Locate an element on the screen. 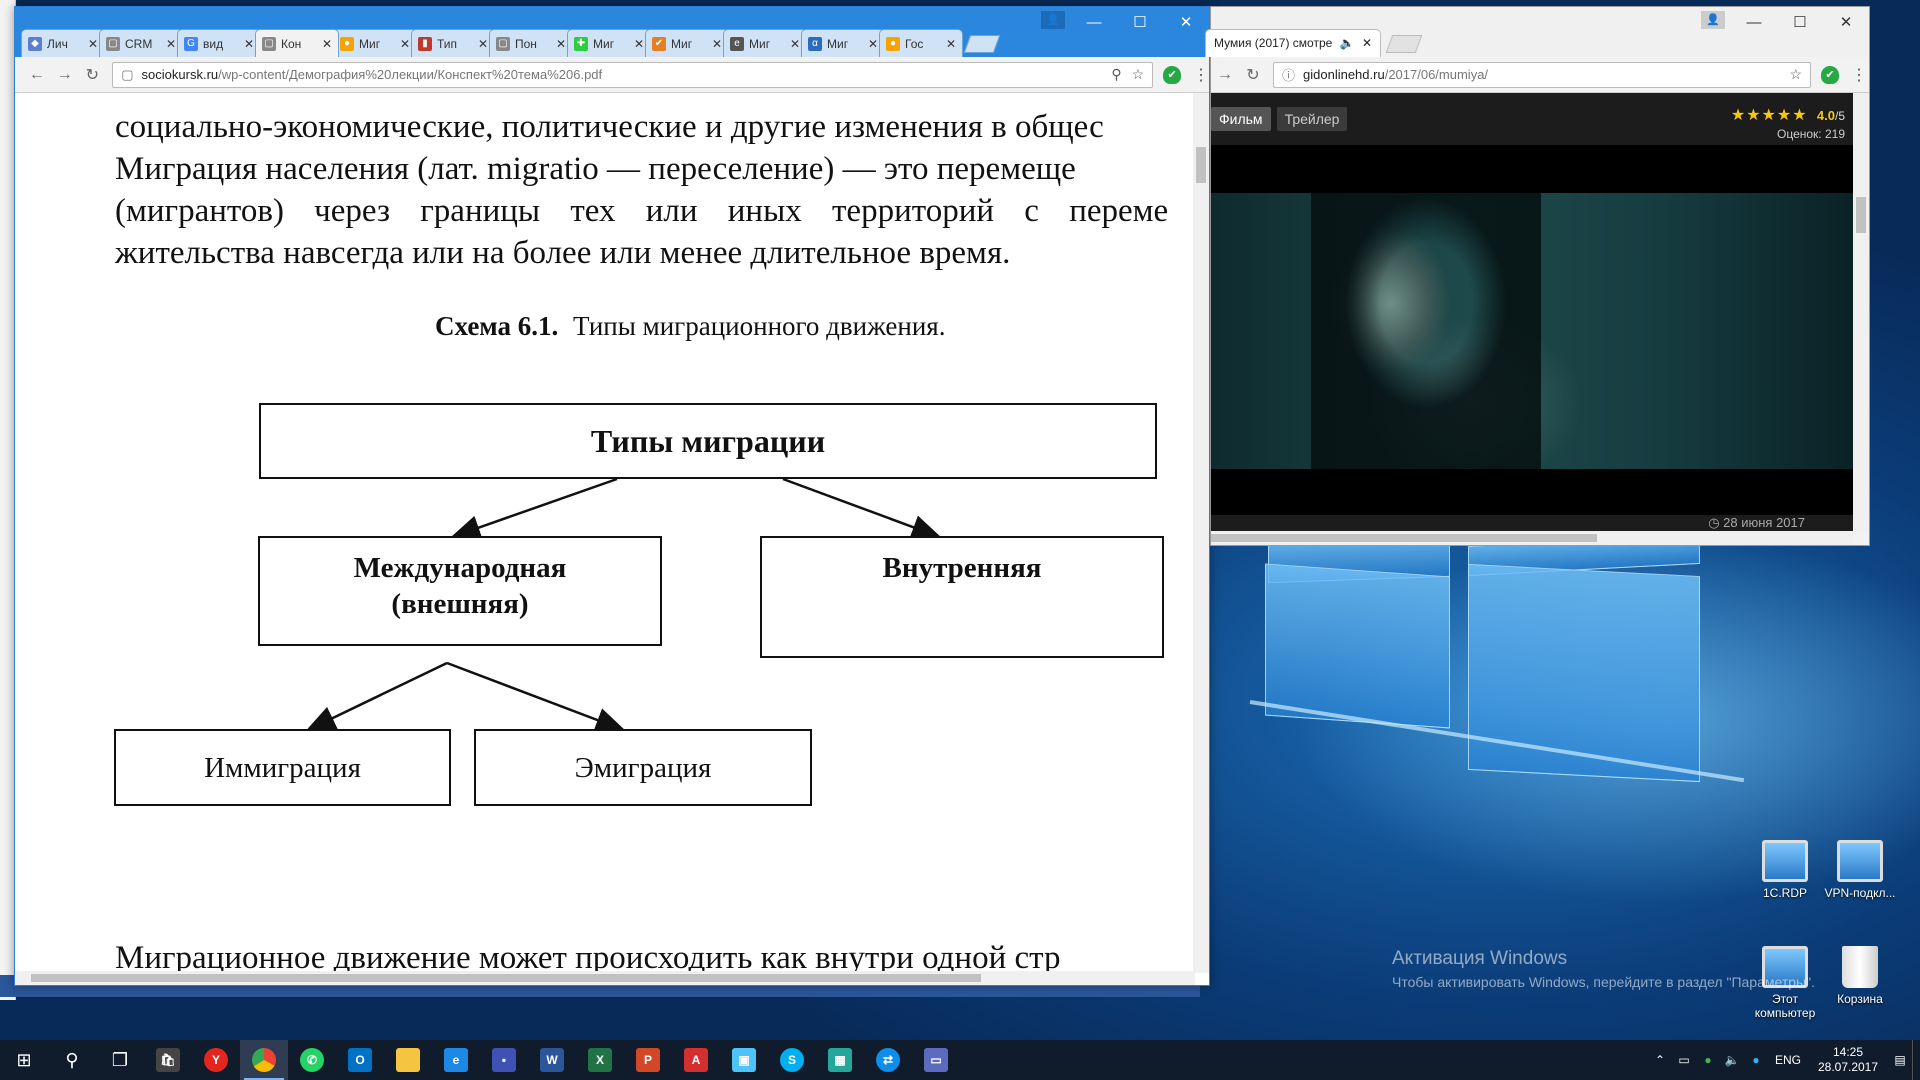  network-icon: ▭ is located at coordinates (1684, 1060).